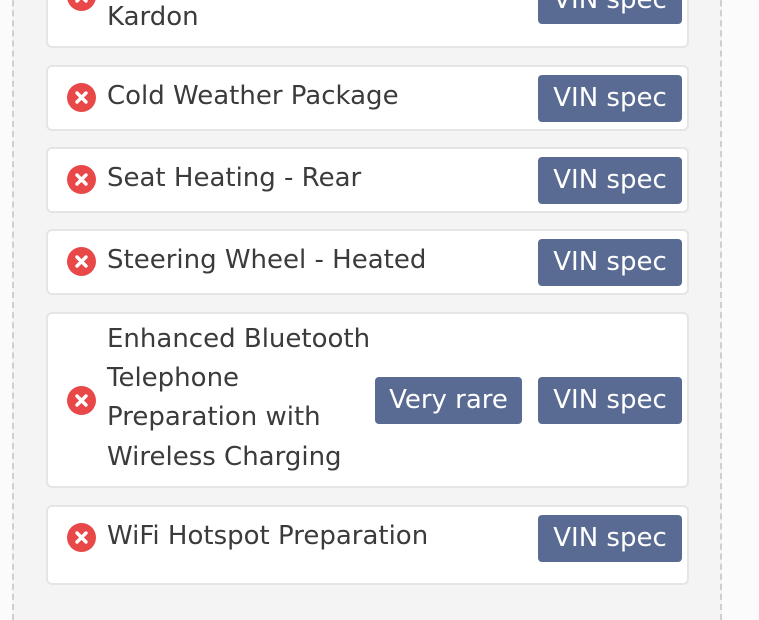 This screenshot has width=759, height=620. What do you see at coordinates (253, 96) in the screenshot?
I see `feature-label: Cold Weather Package` at bounding box center [253, 96].